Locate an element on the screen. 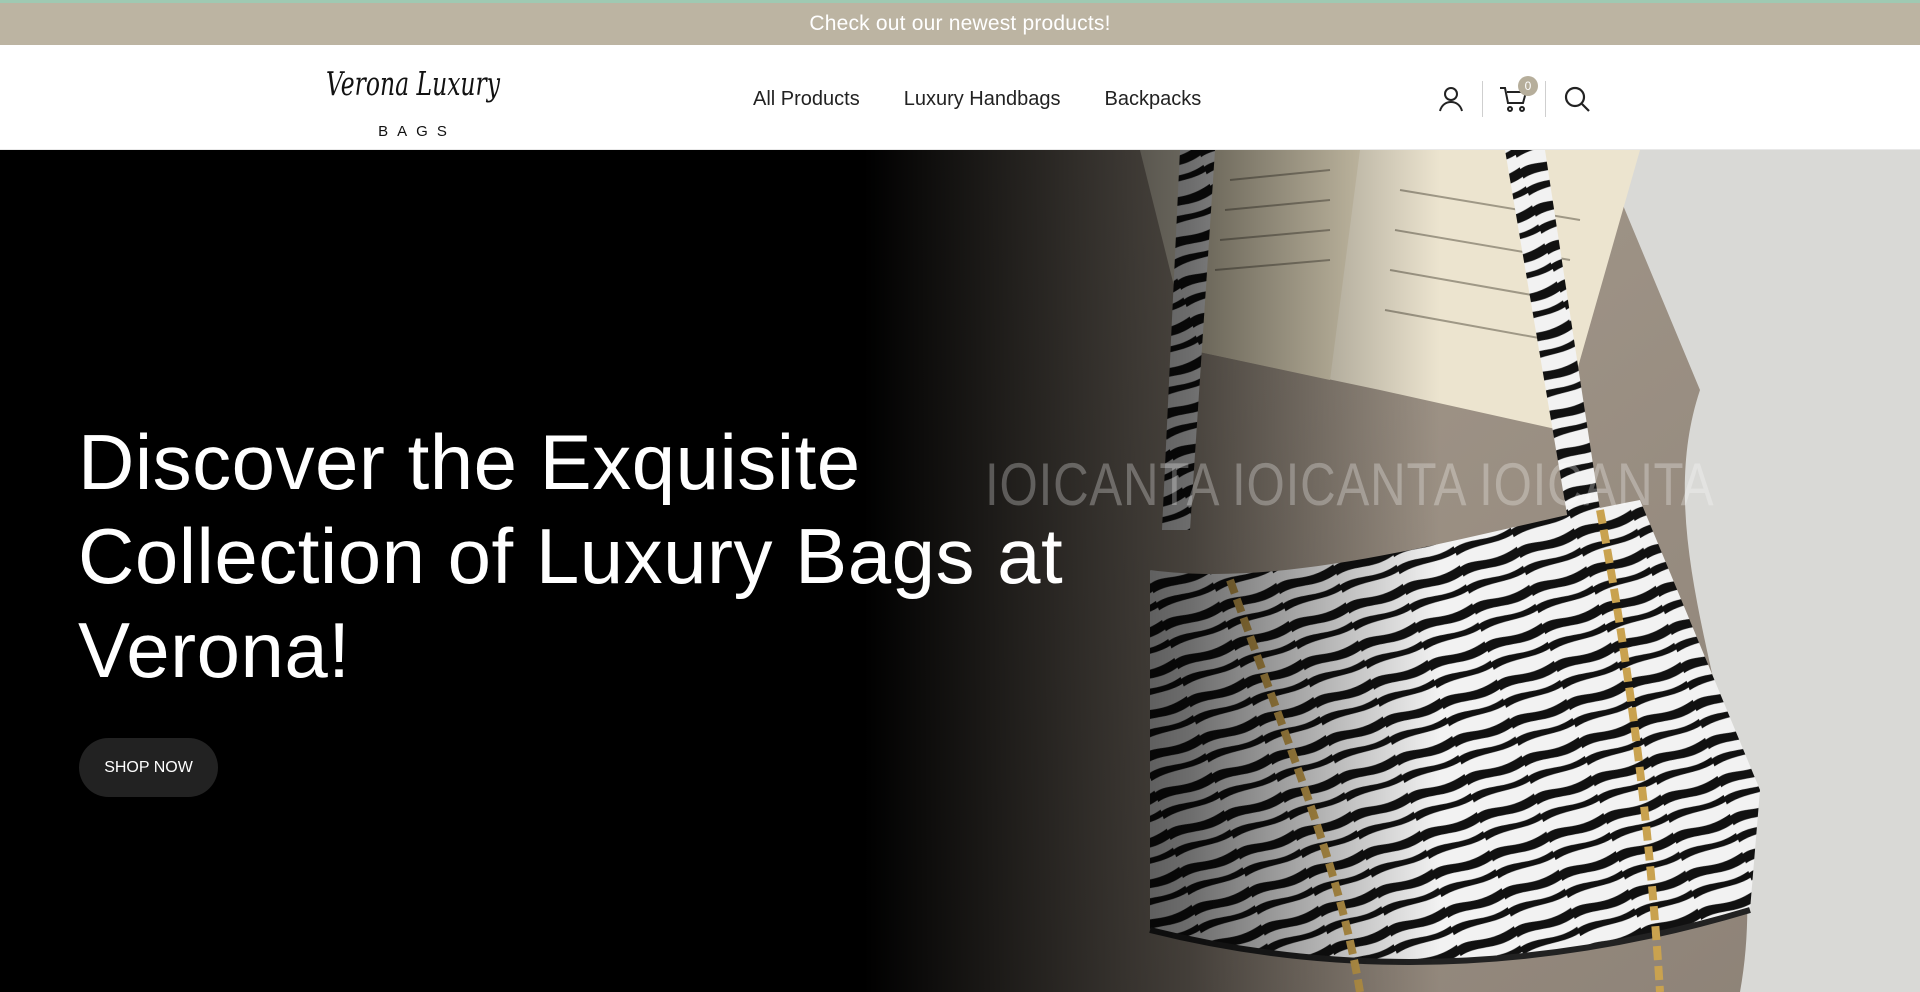 The height and width of the screenshot is (992, 1920). nav-luxury-handbags: Luxury Handbags is located at coordinates (982, 99).